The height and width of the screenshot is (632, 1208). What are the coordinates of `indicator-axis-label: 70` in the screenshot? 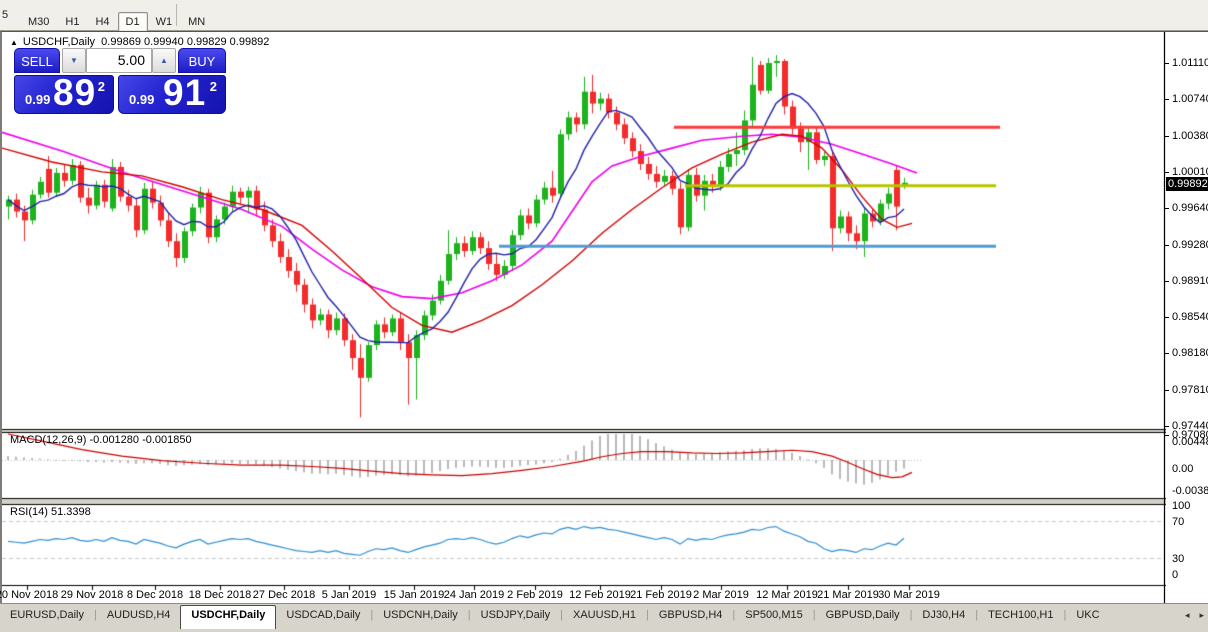 It's located at (1178, 522).